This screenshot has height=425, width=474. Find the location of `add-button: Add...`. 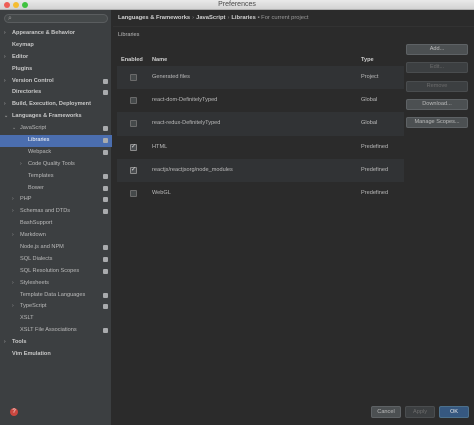

add-button: Add... is located at coordinates (437, 49).